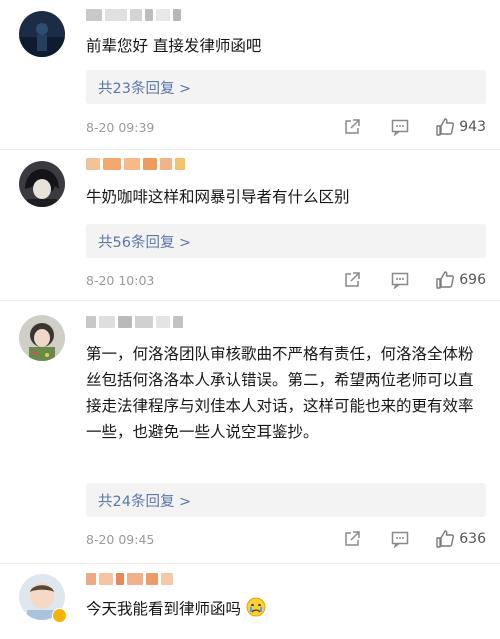  What do you see at coordinates (218, 197) in the screenshot?
I see `comment-text: 牛奶咖啡这样和网暴引导者有什么区别` at bounding box center [218, 197].